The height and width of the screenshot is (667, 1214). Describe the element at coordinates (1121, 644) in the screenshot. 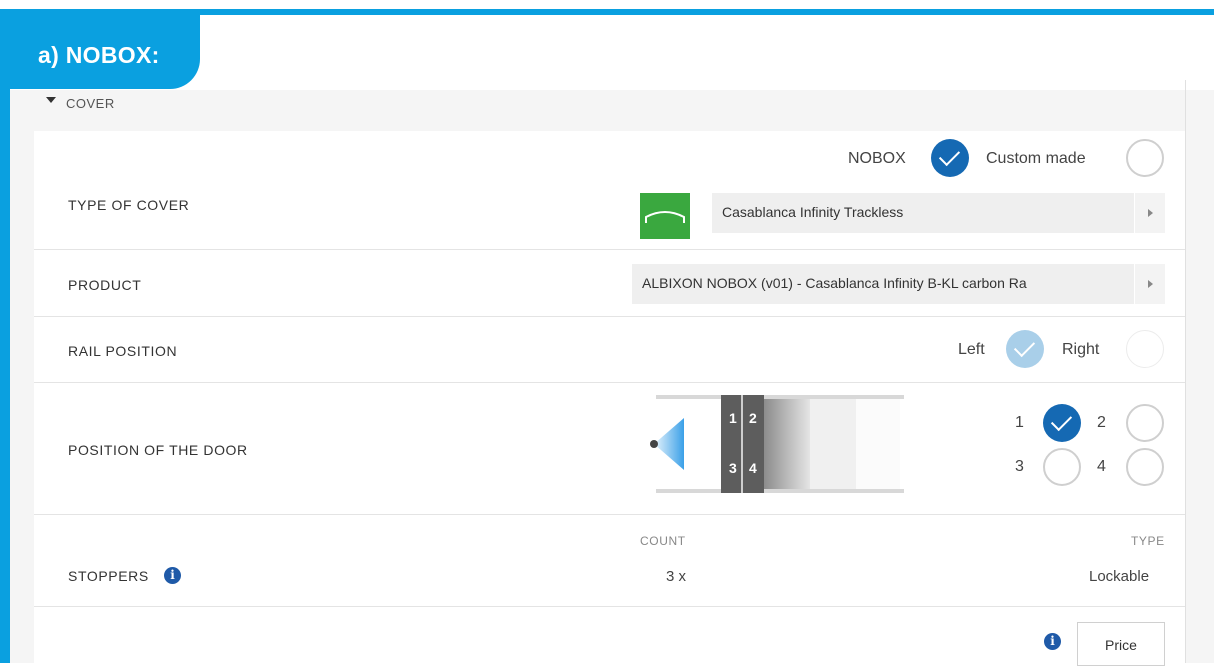

I see `price-button: Price` at that location.